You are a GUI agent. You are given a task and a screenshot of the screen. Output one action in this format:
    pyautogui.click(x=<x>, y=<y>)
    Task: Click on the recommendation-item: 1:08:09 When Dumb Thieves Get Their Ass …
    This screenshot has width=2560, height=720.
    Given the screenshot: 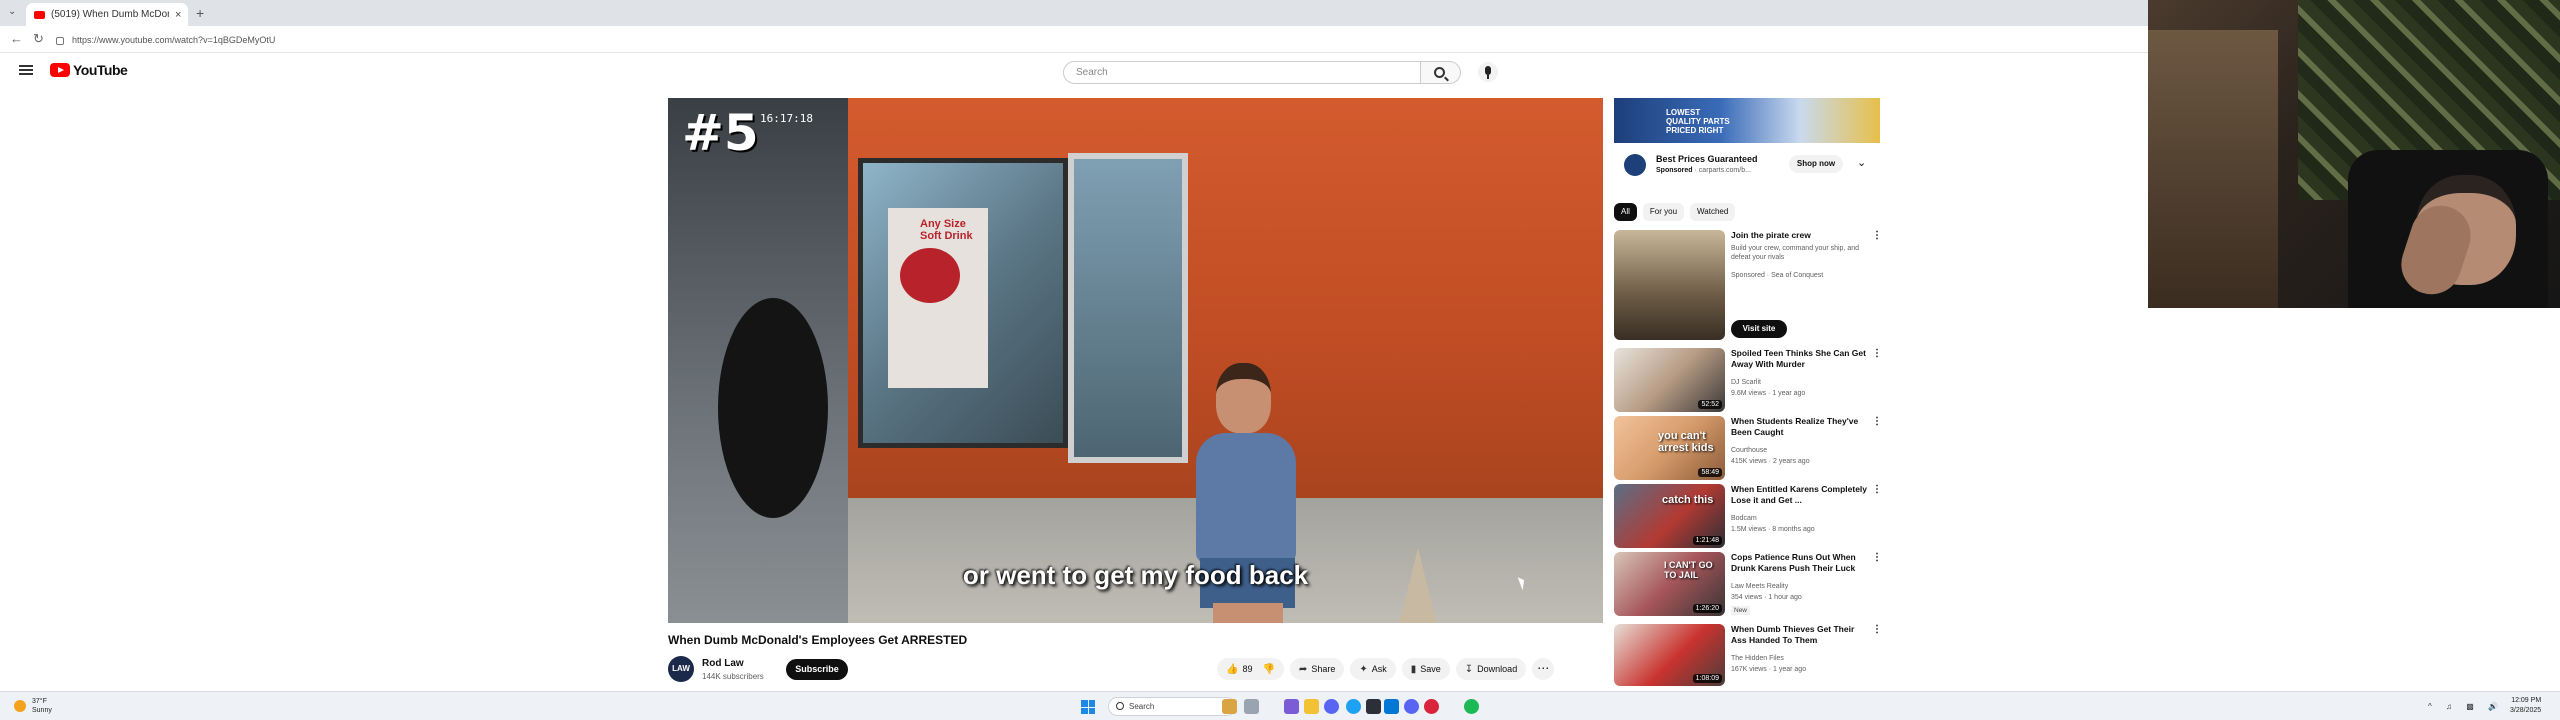 What is the action you would take?
    pyautogui.click(x=1749, y=656)
    